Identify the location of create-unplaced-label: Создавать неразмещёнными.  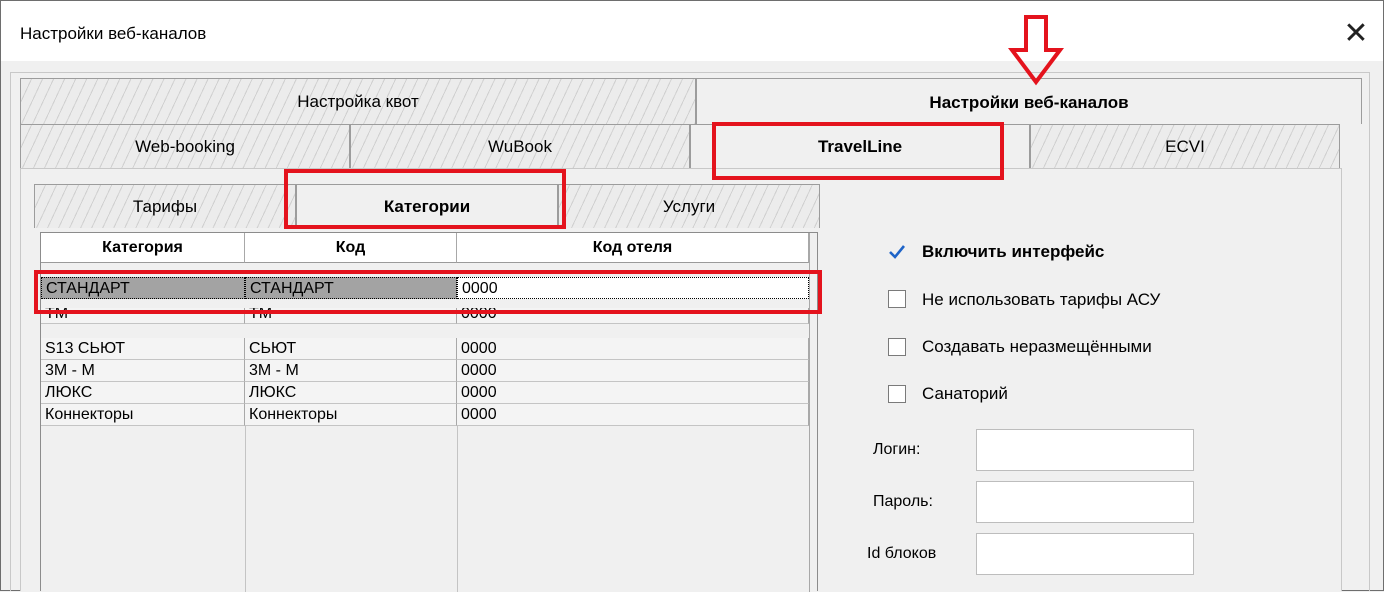
(1037, 347).